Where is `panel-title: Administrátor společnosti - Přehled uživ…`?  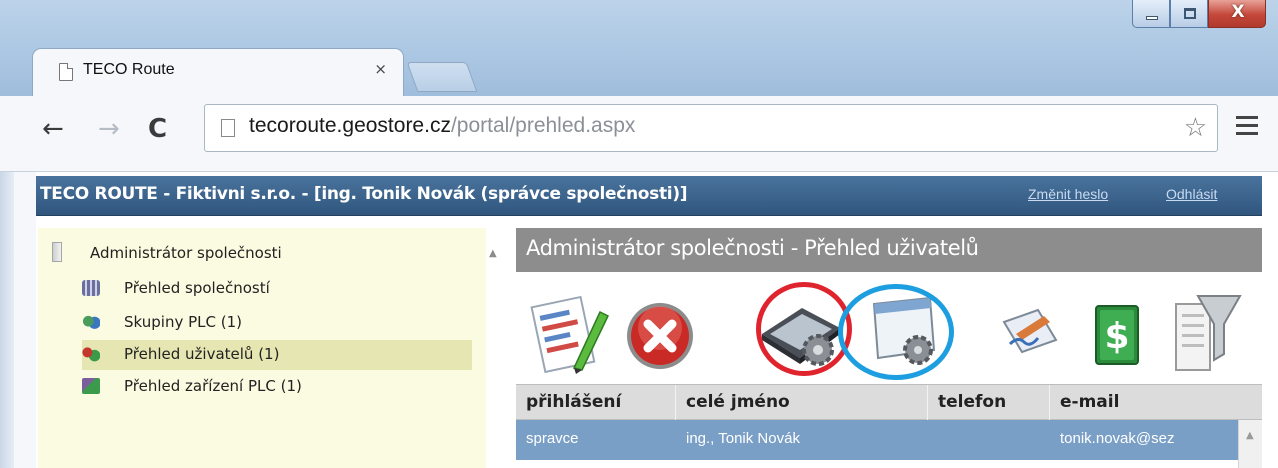
panel-title: Administrátor společnosti - Přehled uživ… is located at coordinates (752, 248).